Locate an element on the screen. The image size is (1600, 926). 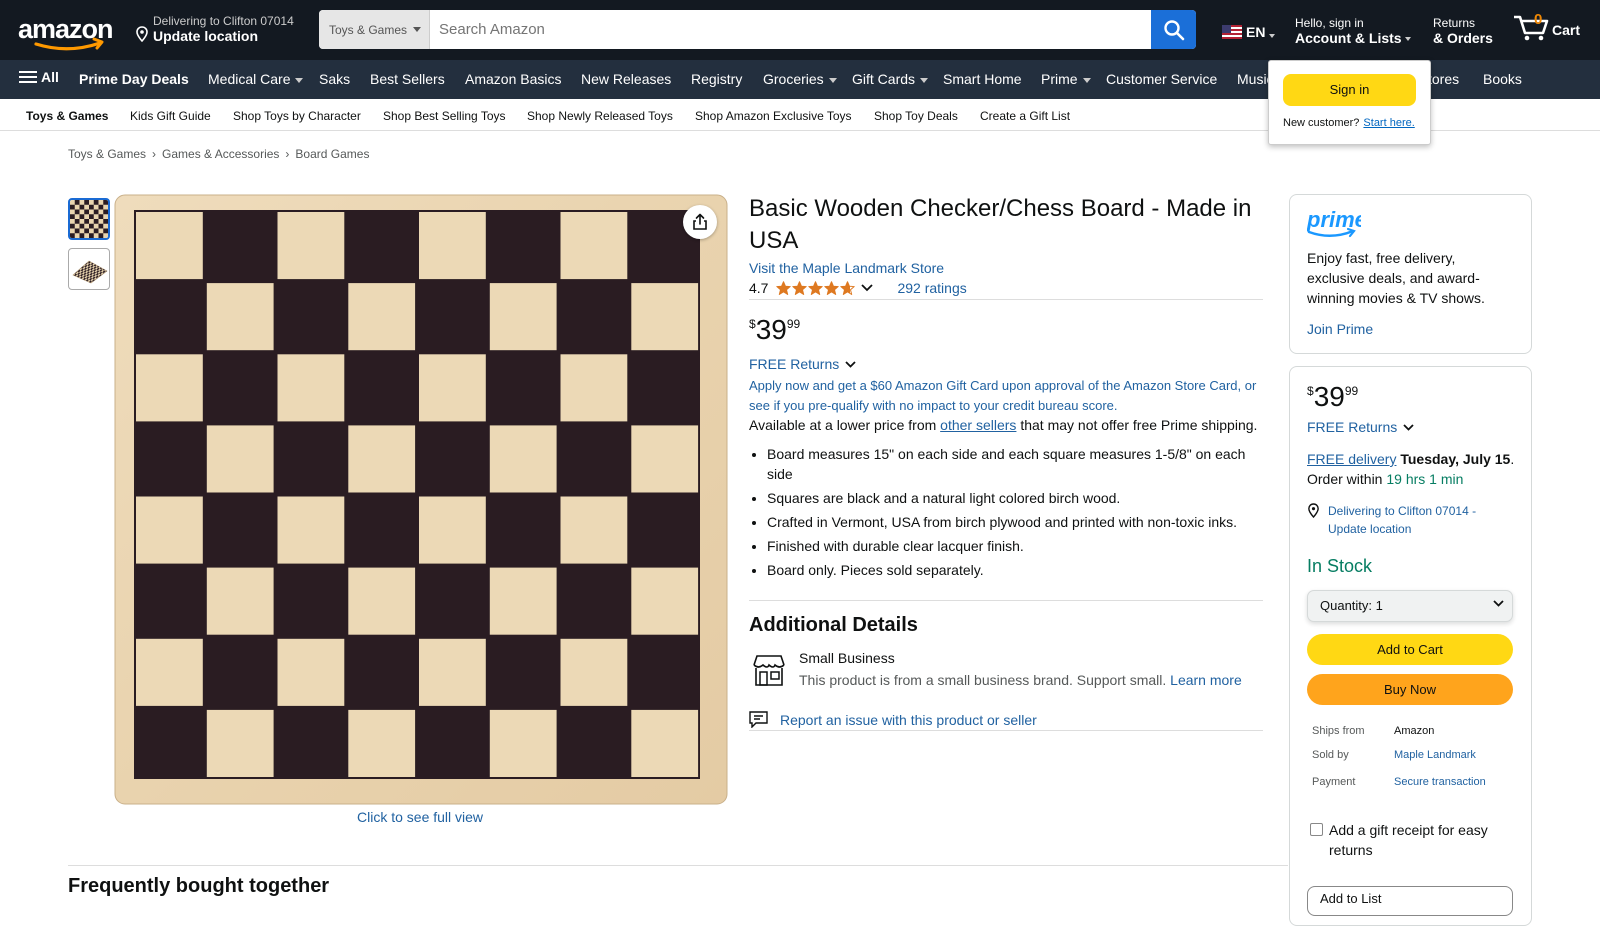
price-whole: 39 is located at coordinates (1329, 396).